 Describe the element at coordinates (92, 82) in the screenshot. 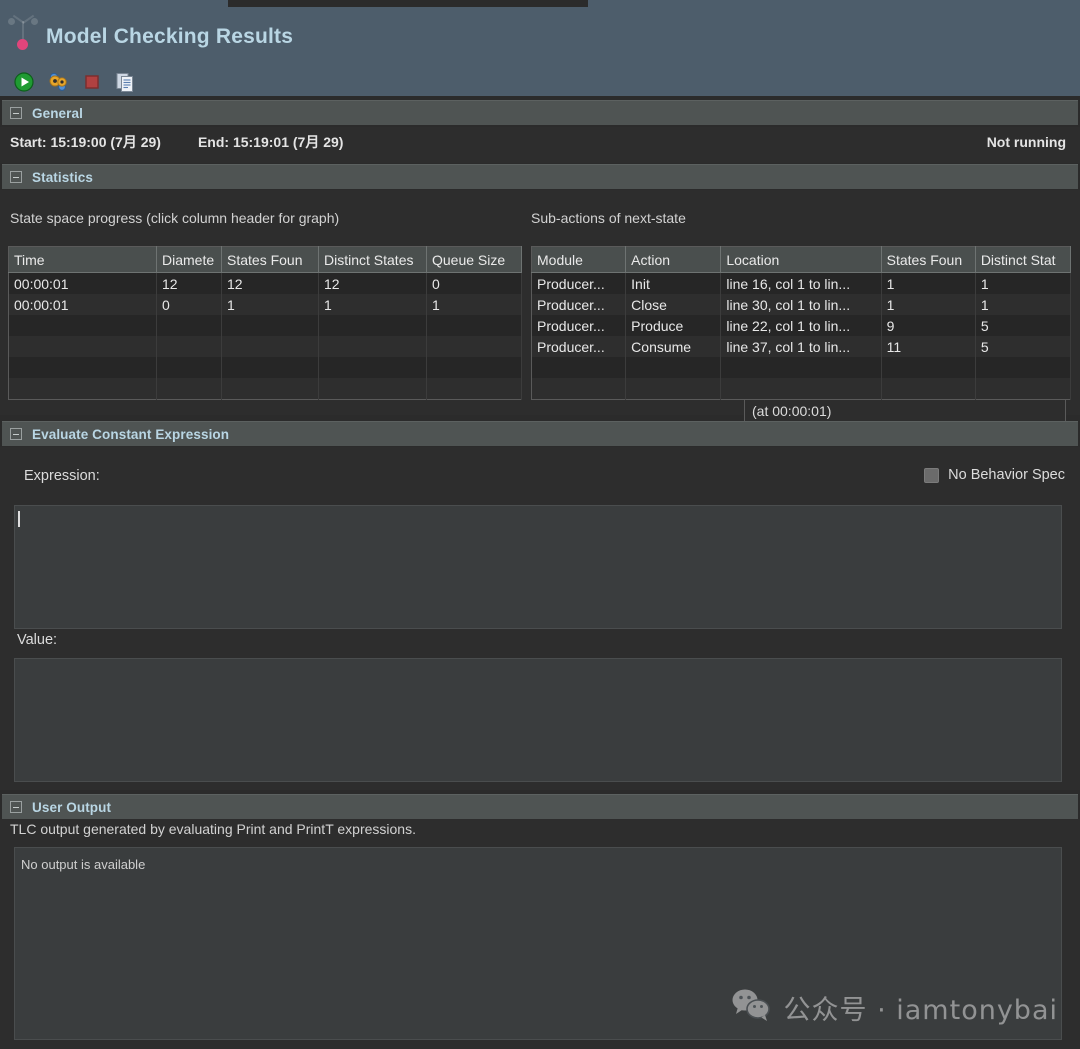

I see `stop-icon` at that location.